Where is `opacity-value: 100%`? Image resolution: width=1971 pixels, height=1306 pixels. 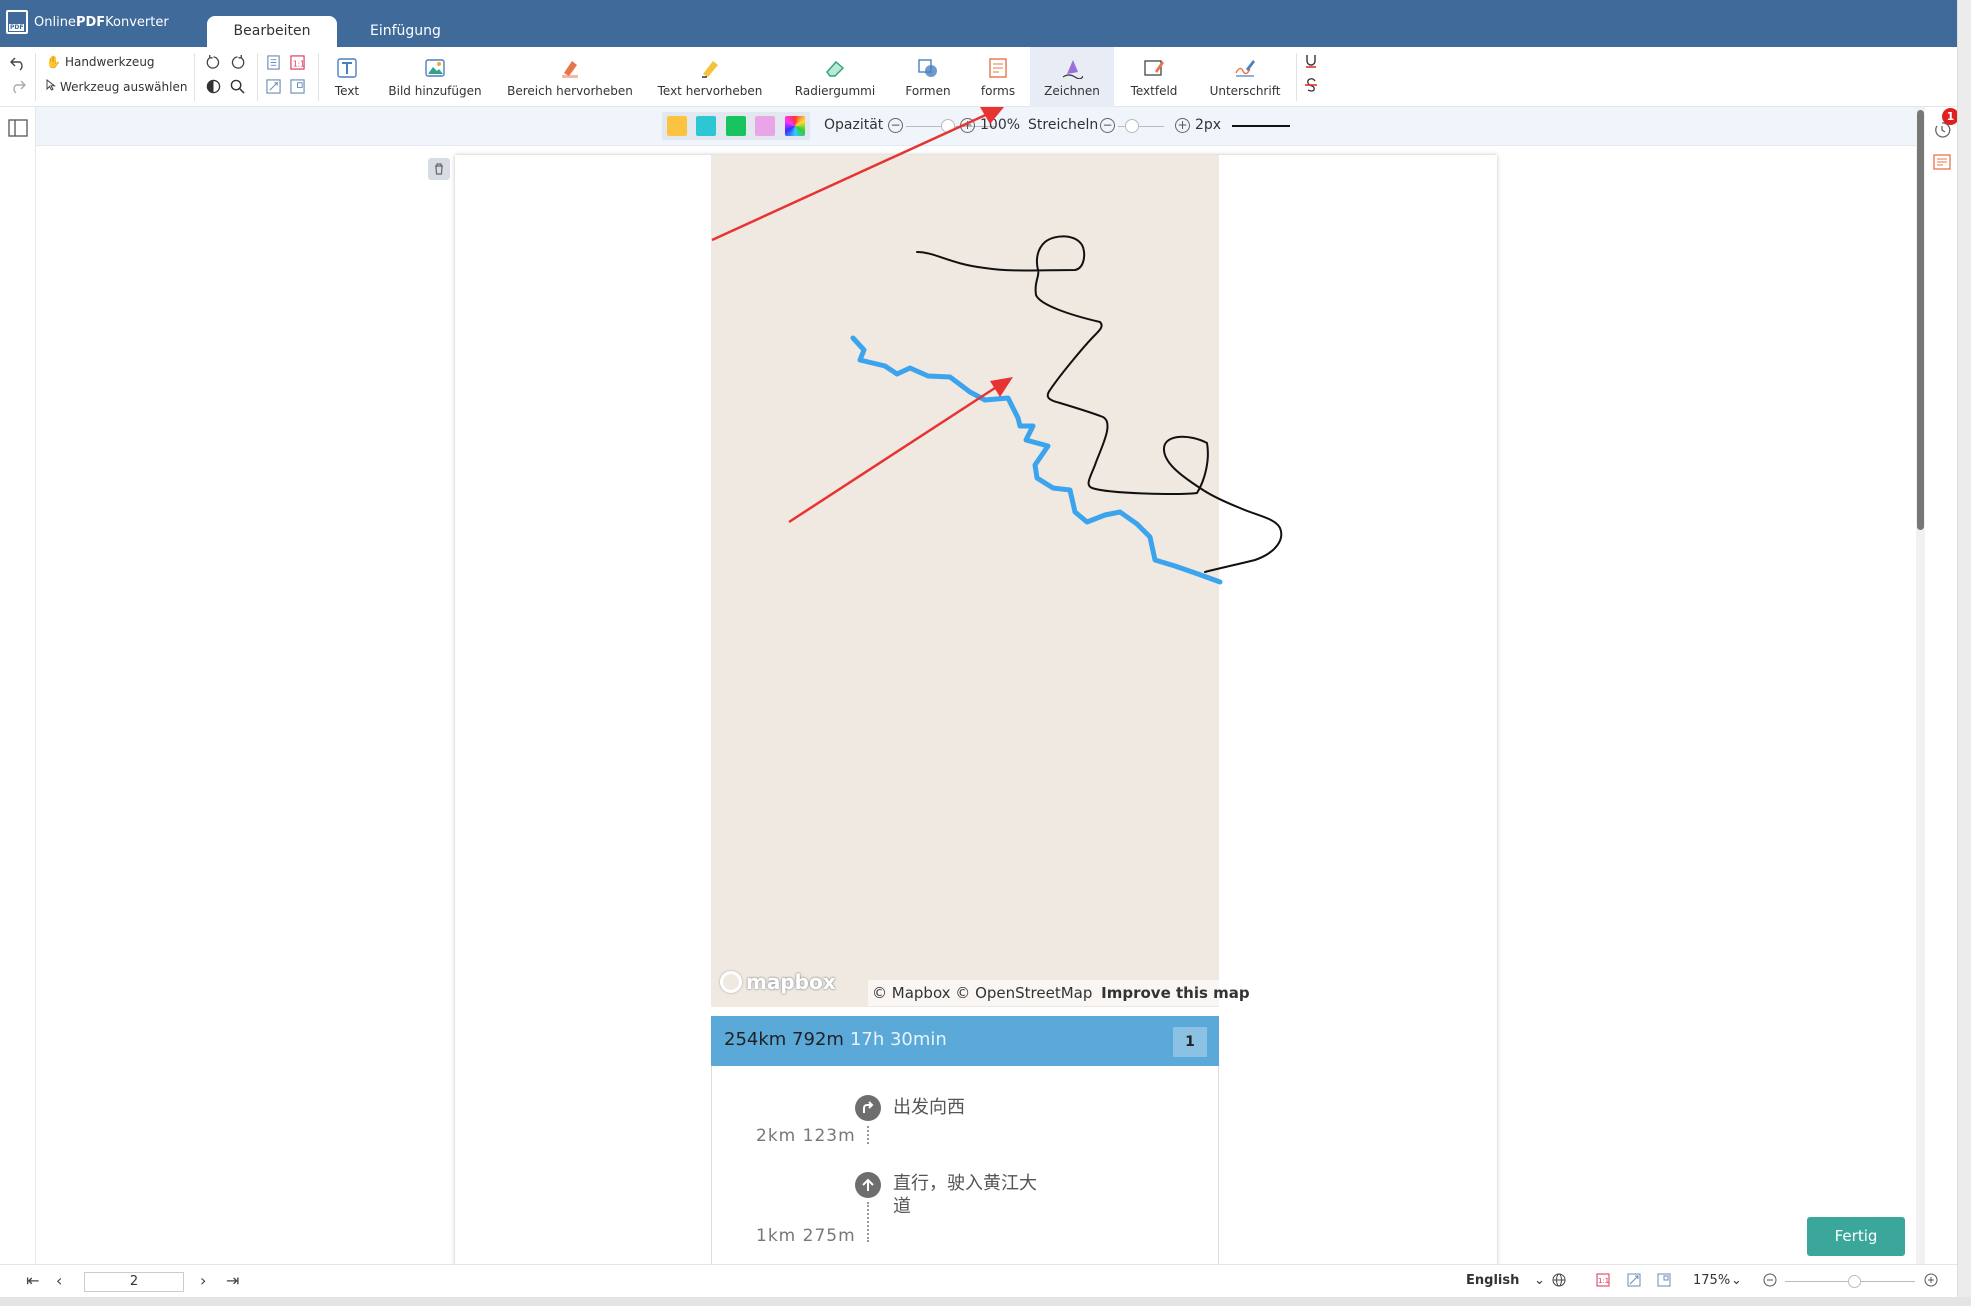 opacity-value: 100% is located at coordinates (1000, 125).